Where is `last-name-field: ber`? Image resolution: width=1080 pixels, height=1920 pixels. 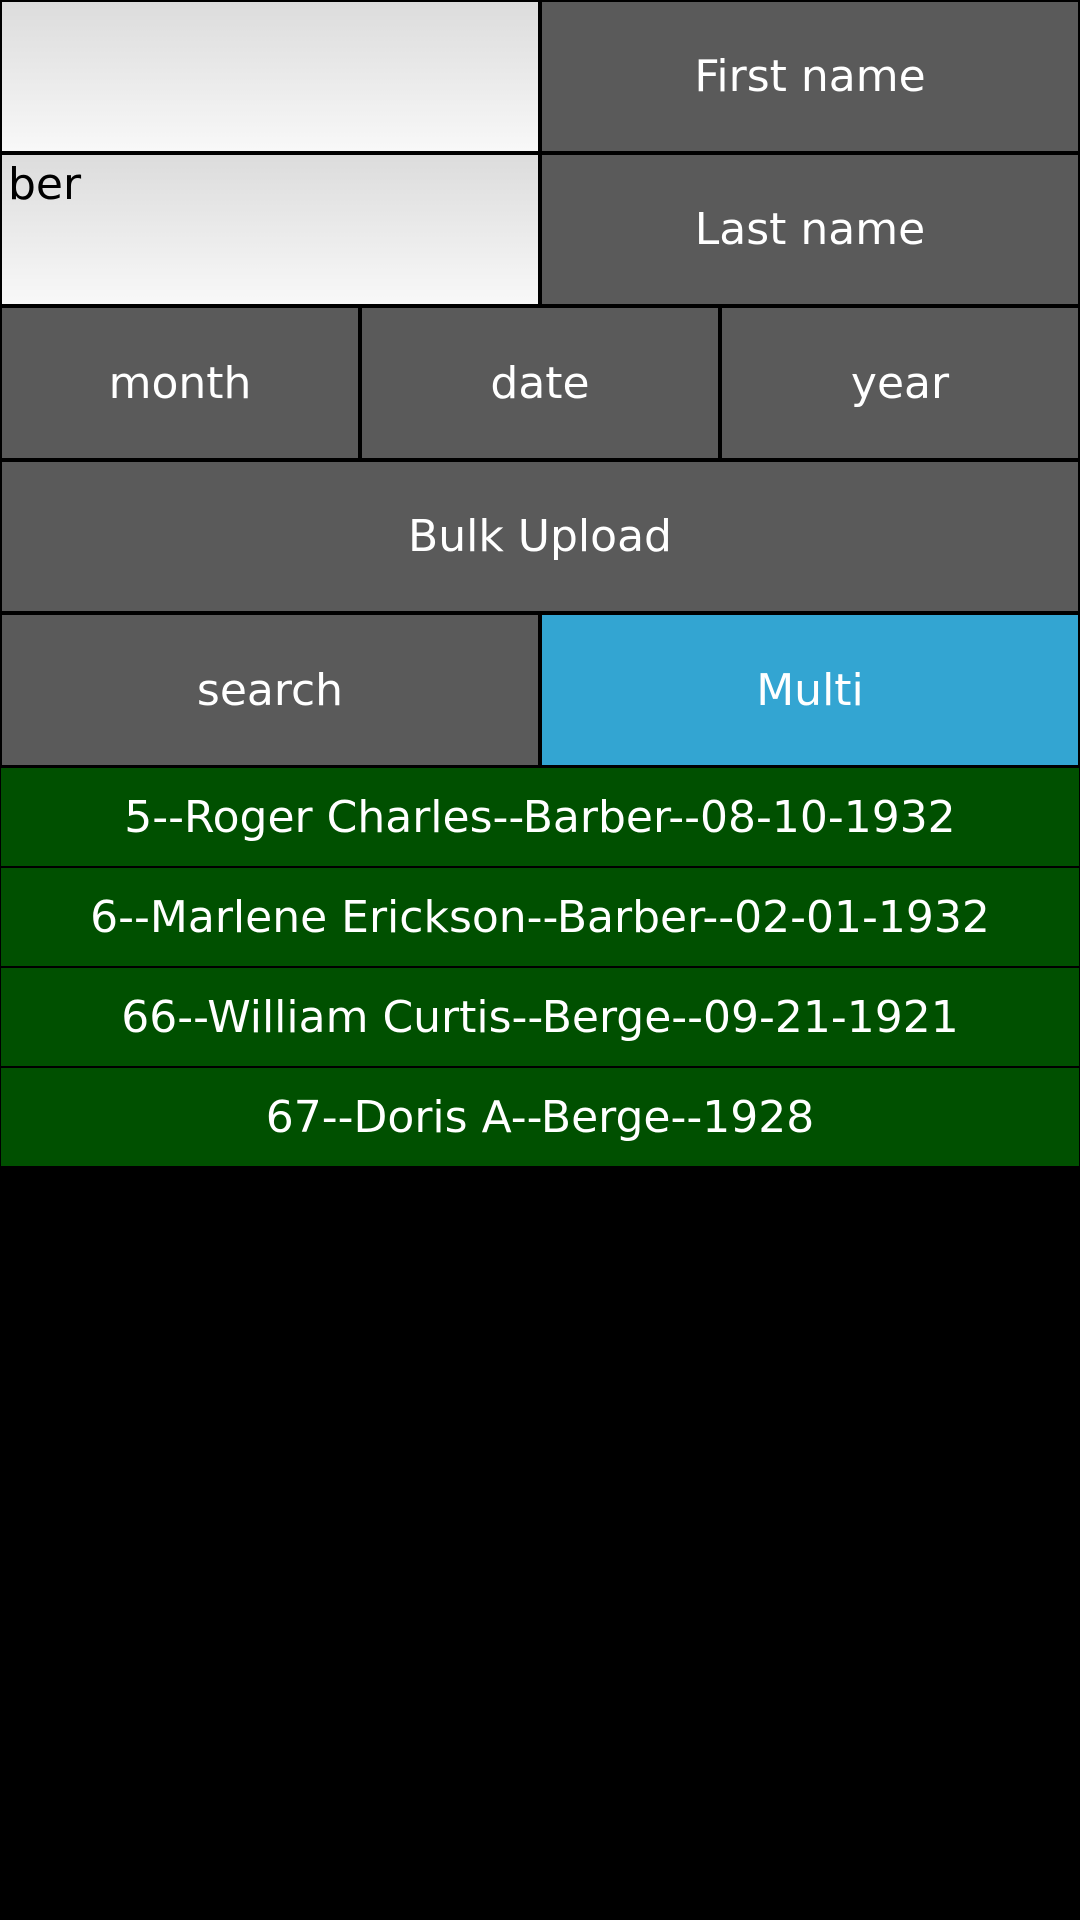
last-name-field: ber is located at coordinates (270, 229).